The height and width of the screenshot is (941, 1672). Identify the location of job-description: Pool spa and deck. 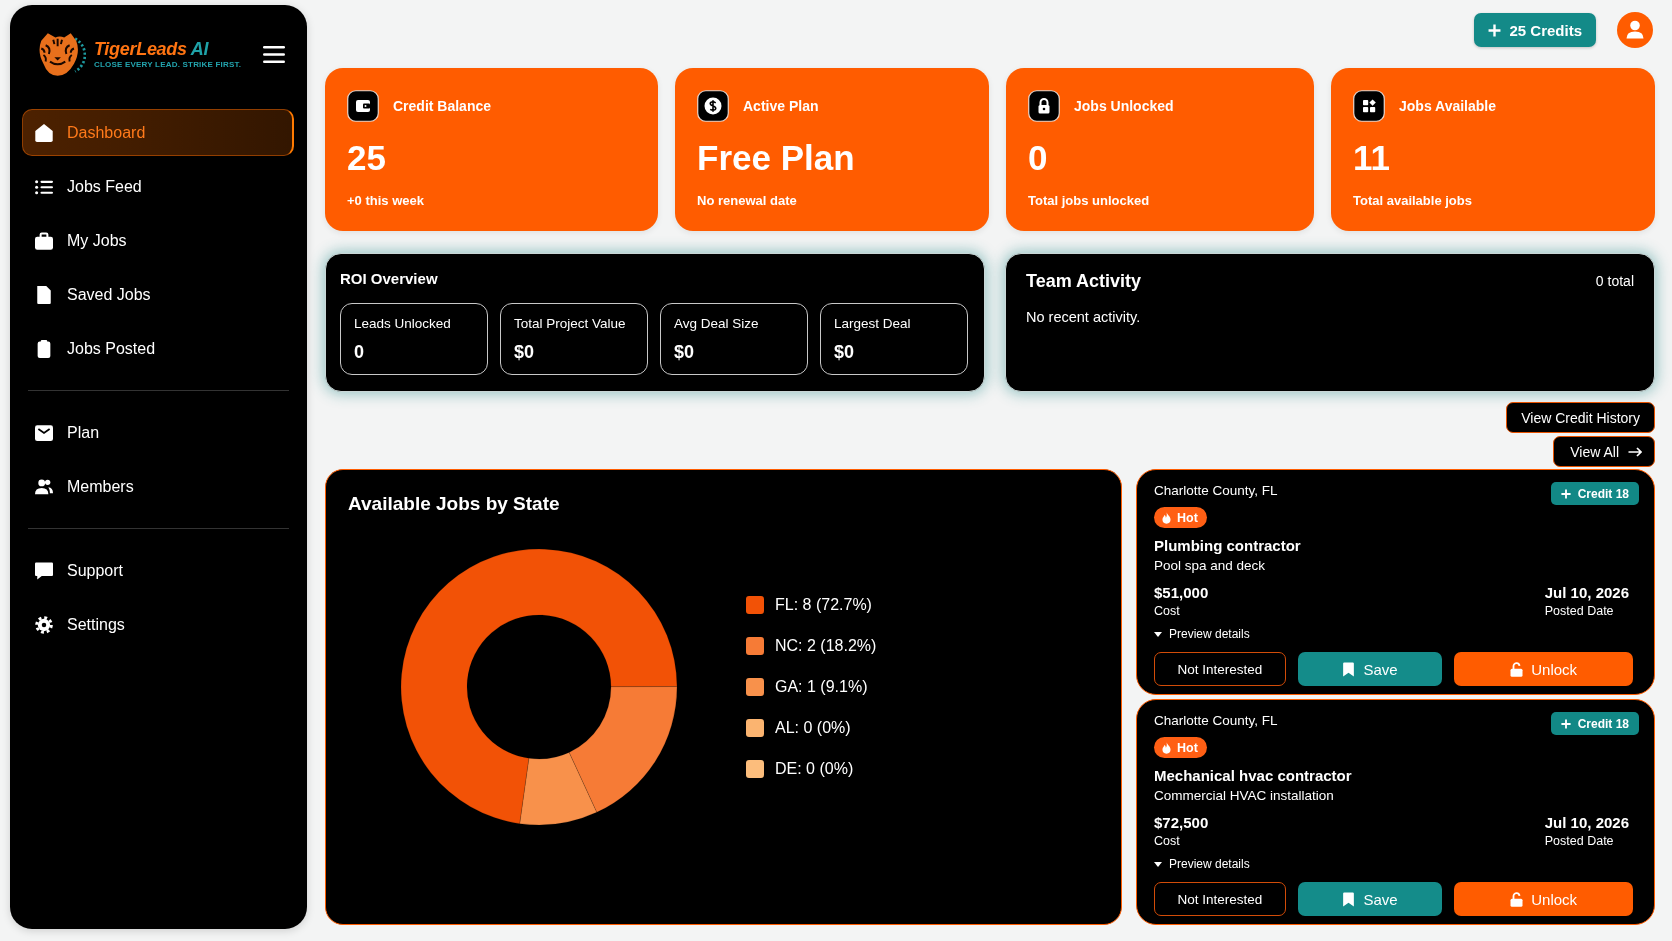
(1210, 566).